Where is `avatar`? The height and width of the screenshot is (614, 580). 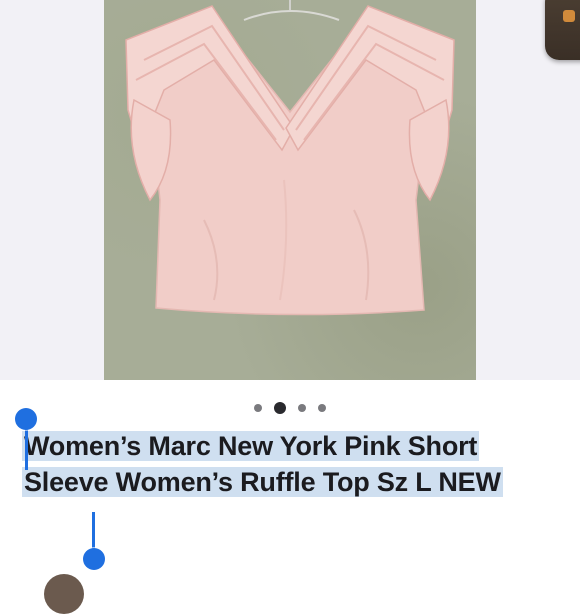 avatar is located at coordinates (64, 594).